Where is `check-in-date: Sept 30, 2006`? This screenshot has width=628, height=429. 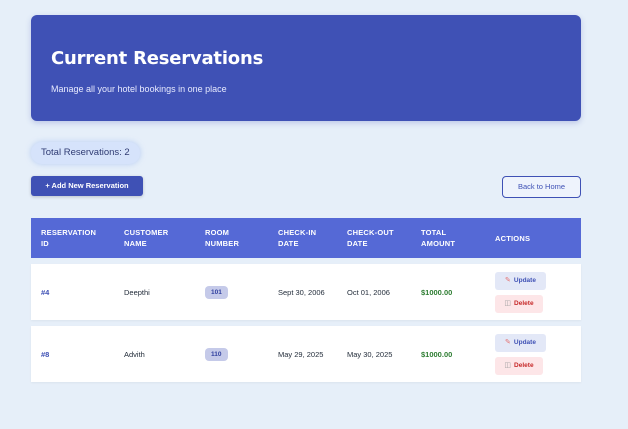
check-in-date: Sept 30, 2006 is located at coordinates (301, 292).